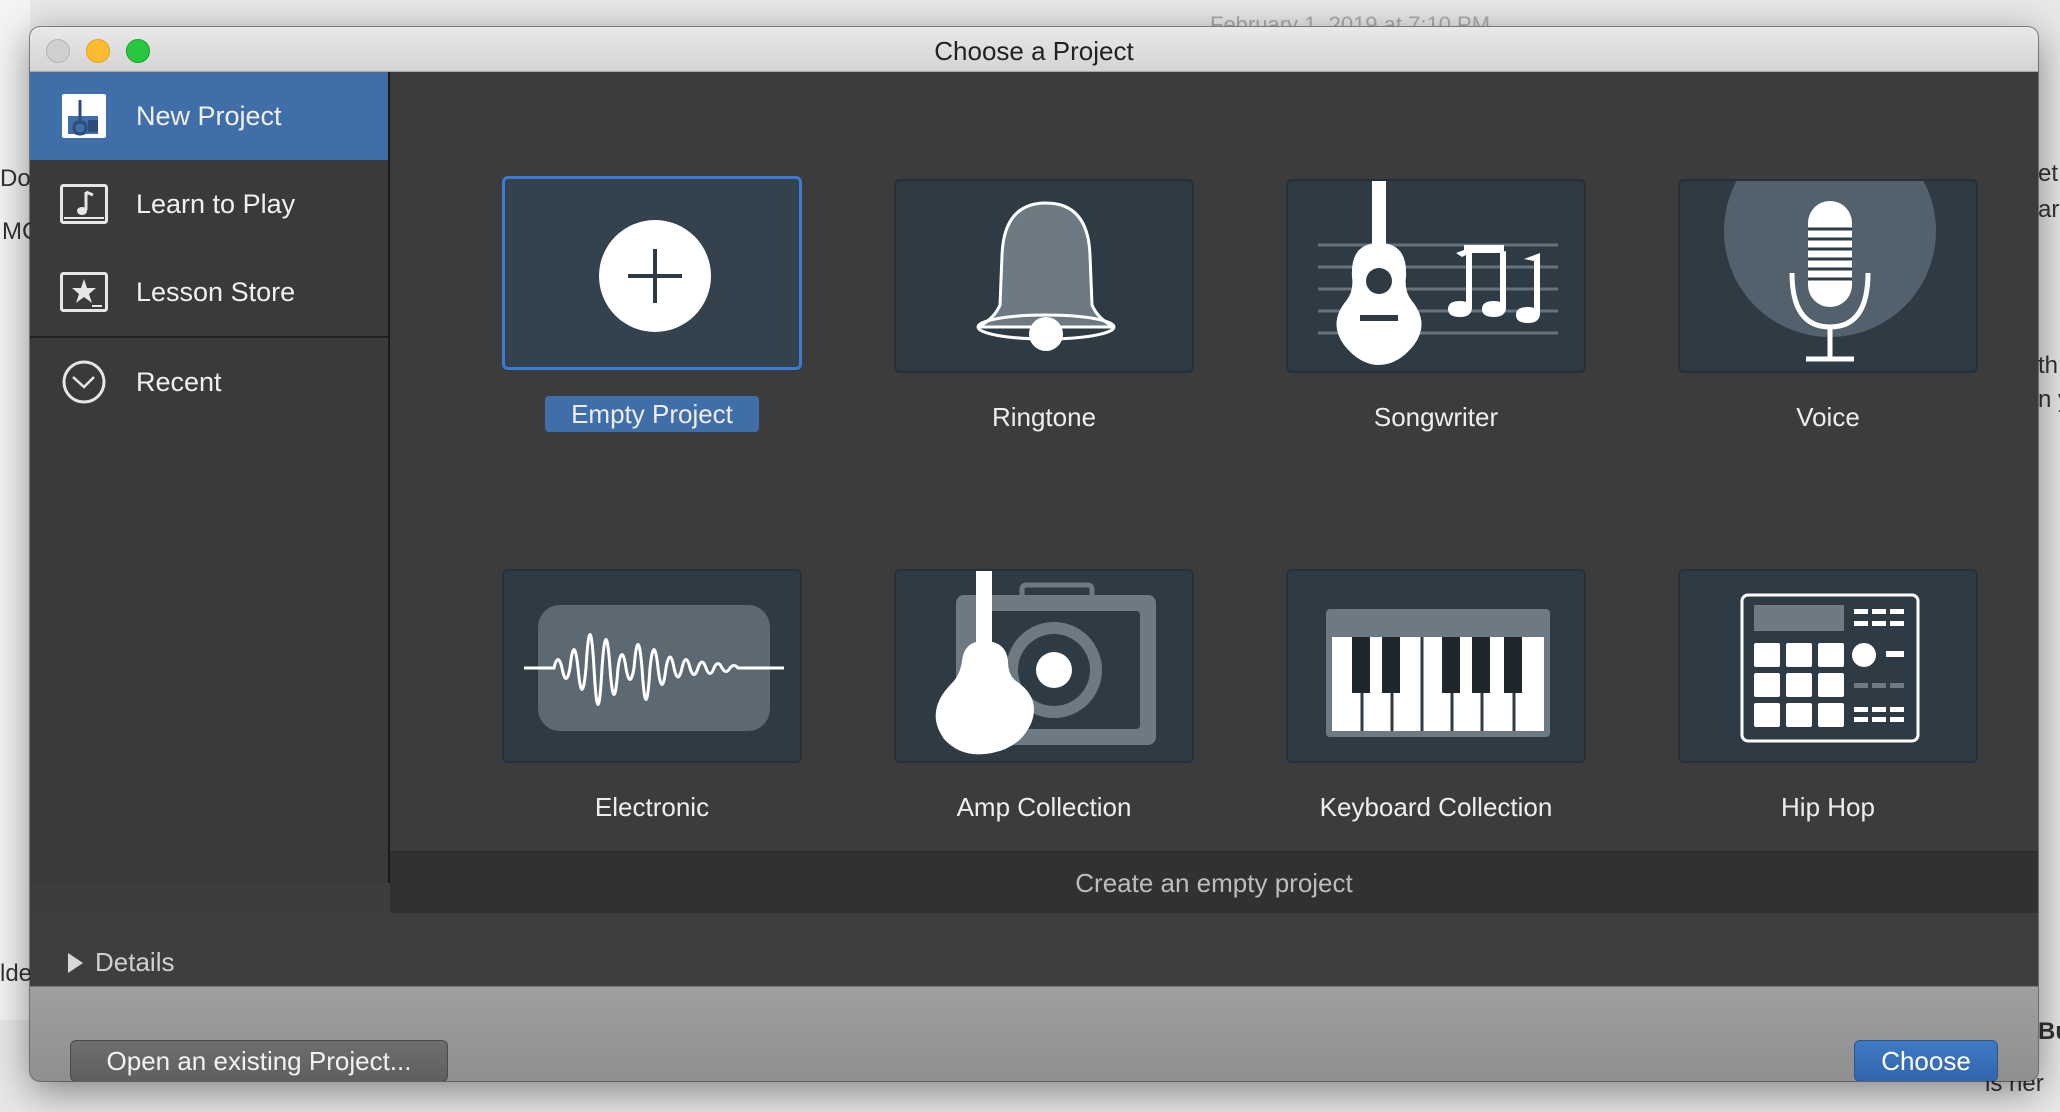 This screenshot has width=2060, height=1112. What do you see at coordinates (16, 231) in the screenshot?
I see `background-fragment: MC` at bounding box center [16, 231].